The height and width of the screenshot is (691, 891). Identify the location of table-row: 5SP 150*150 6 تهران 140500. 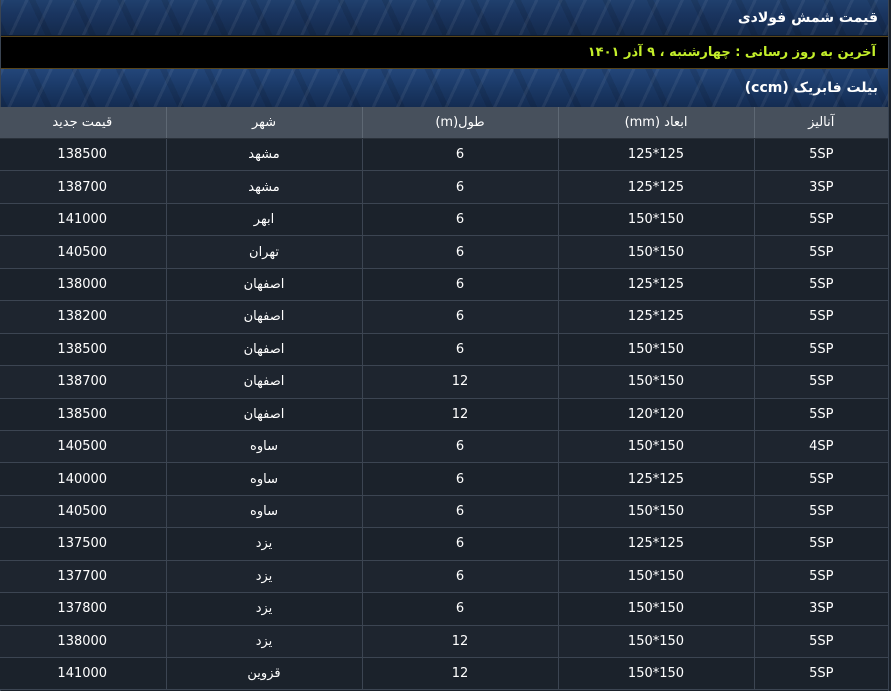
(444, 252).